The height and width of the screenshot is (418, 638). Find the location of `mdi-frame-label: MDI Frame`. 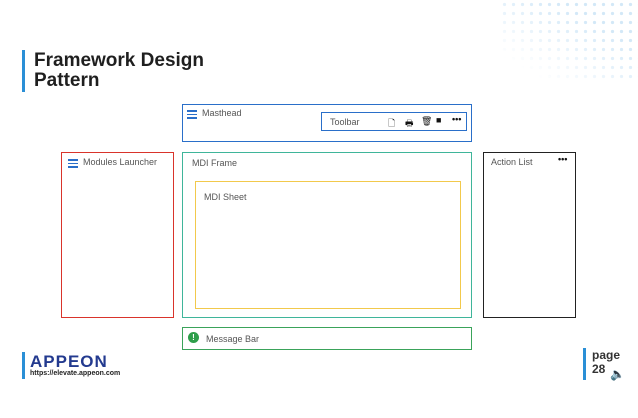

mdi-frame-label: MDI Frame is located at coordinates (214, 163).